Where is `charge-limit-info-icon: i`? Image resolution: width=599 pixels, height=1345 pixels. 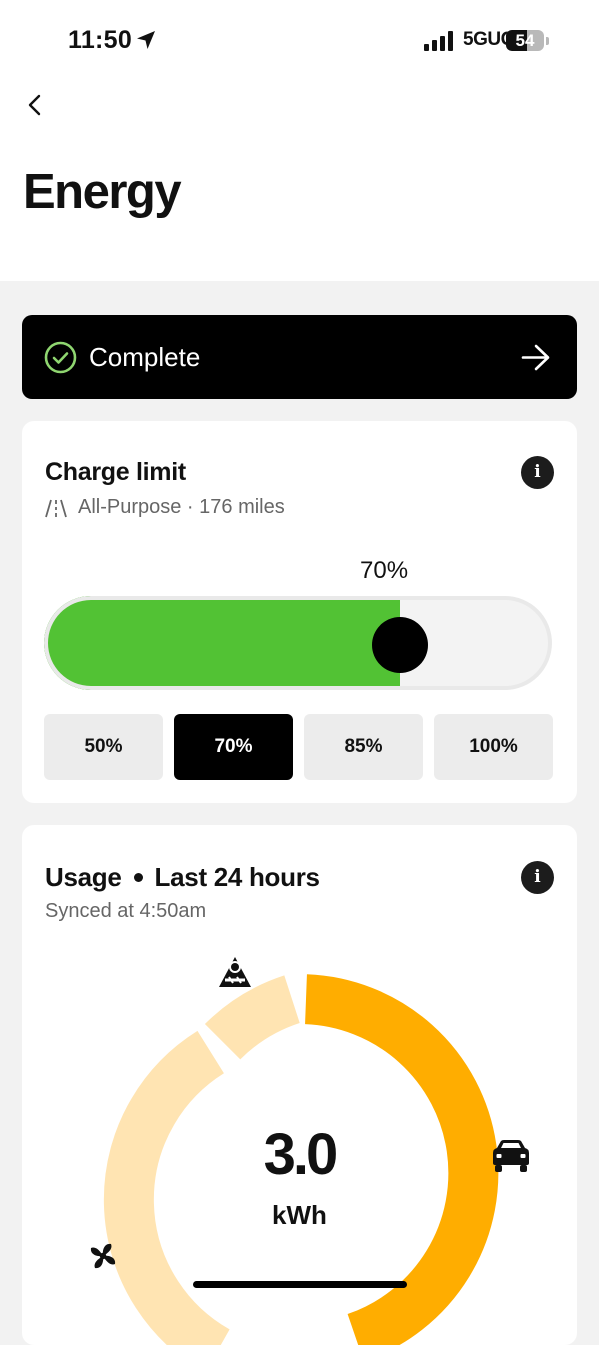 charge-limit-info-icon: i is located at coordinates (537, 472).